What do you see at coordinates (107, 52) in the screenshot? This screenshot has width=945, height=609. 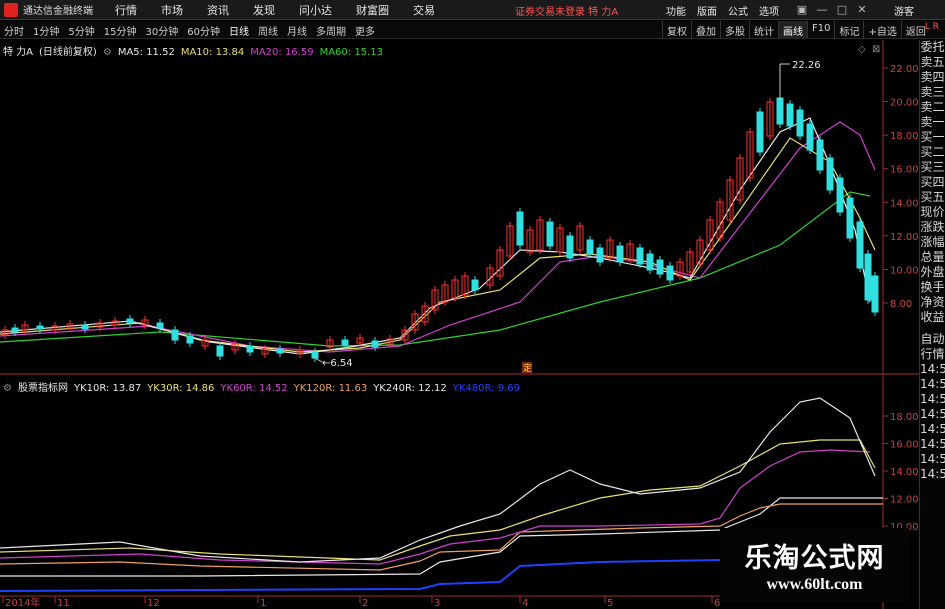 I see `settings-icon: ⚙` at bounding box center [107, 52].